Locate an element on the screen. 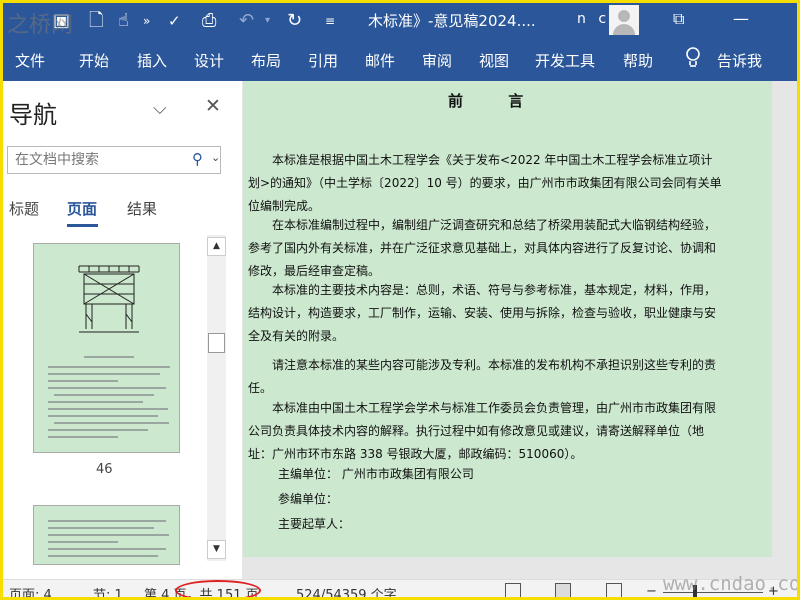 This screenshot has height=600, width=800. highlight-ellipse is located at coordinates (218, 588).